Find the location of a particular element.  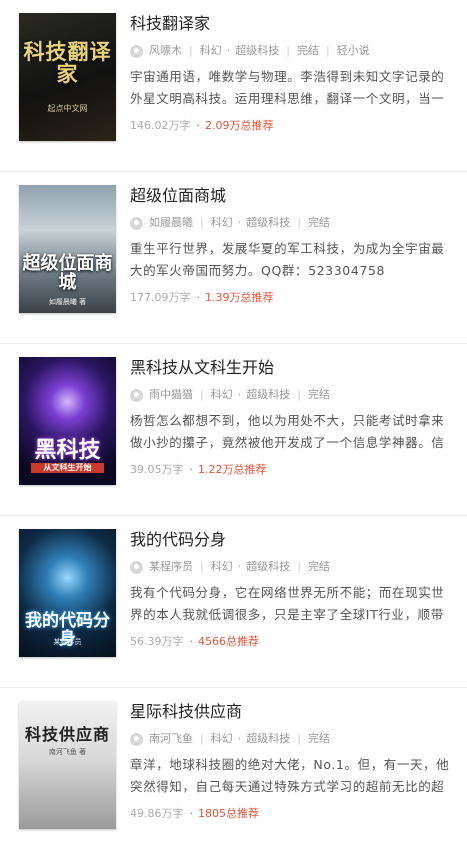

book-title: 超级位面商城 is located at coordinates (291, 197).